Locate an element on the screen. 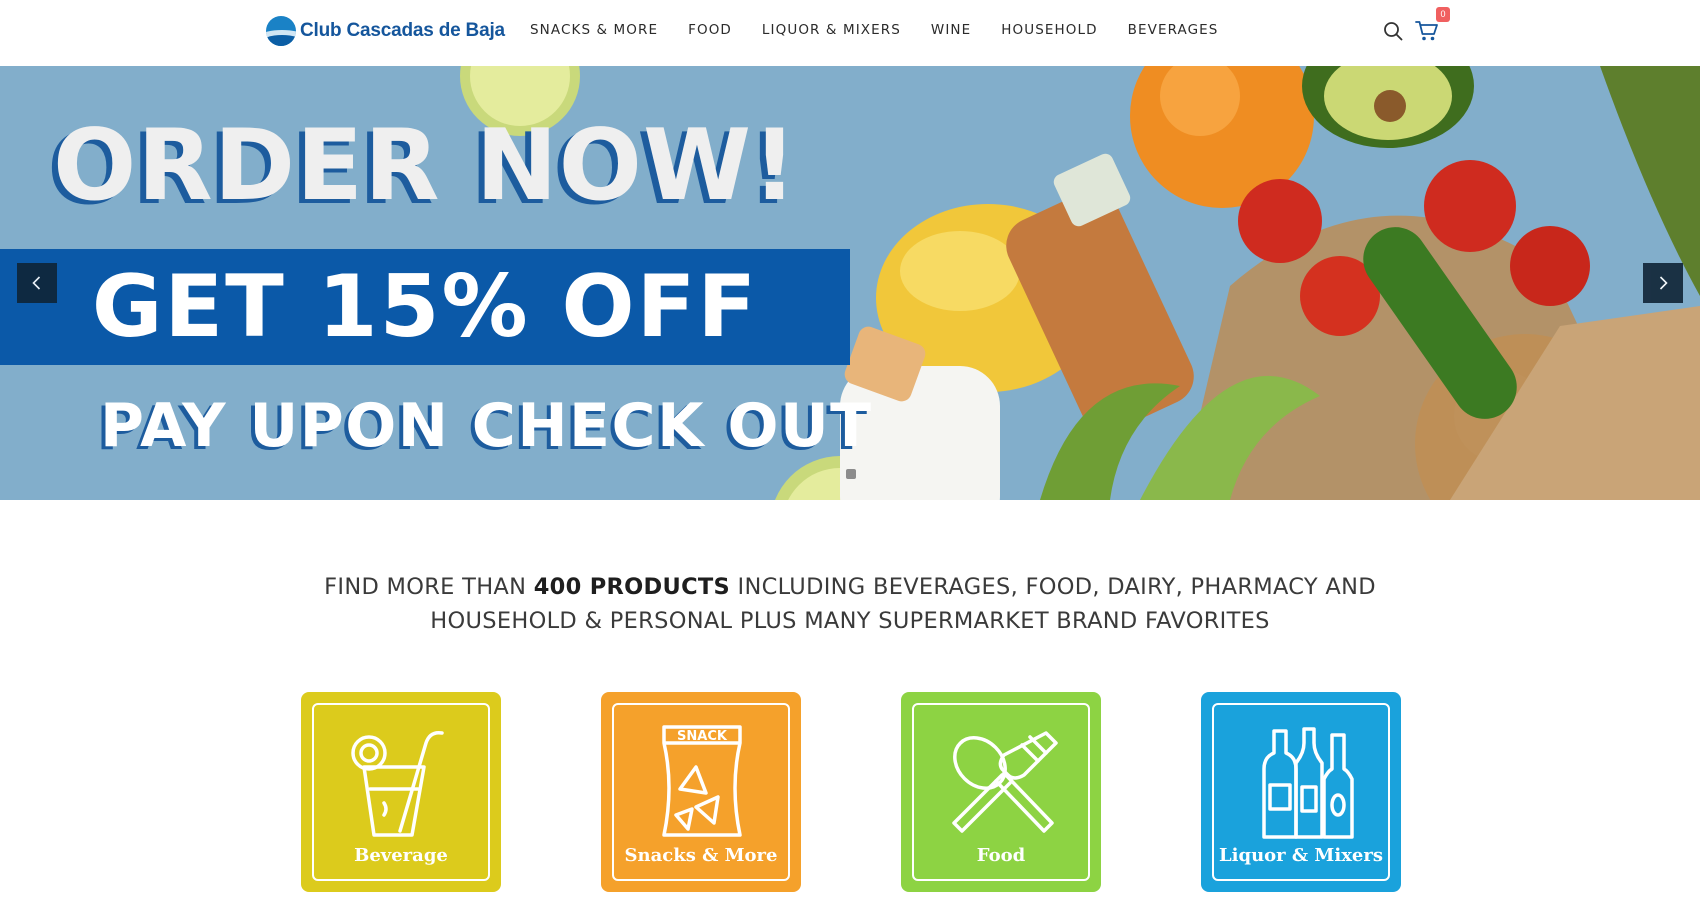  tile-frame: Liquor & Mixers is located at coordinates (1301, 792).